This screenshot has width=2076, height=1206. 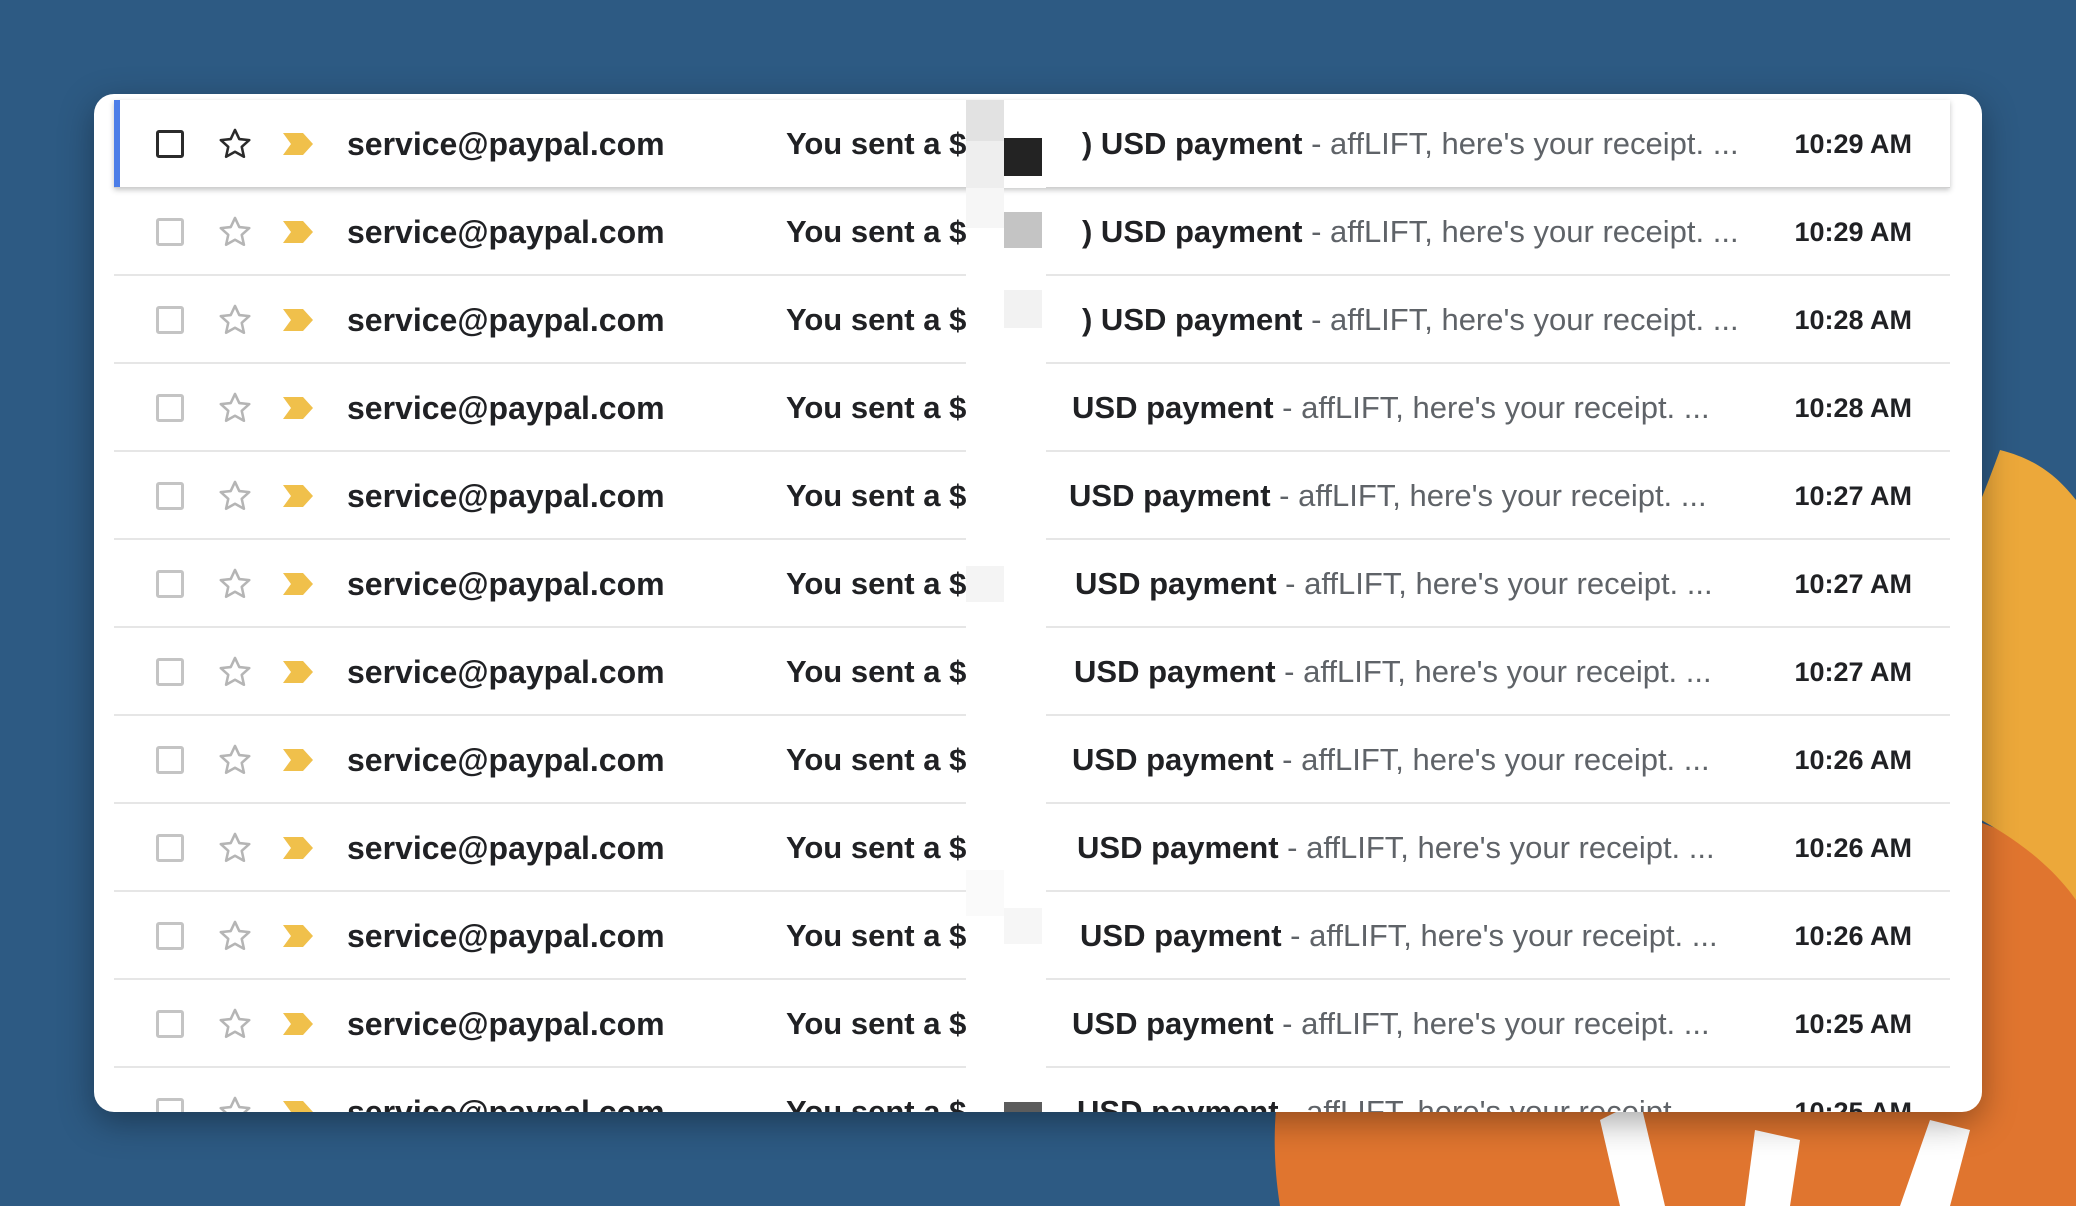 What do you see at coordinates (1853, 1024) in the screenshot?
I see `received-time: 10:25 AM` at bounding box center [1853, 1024].